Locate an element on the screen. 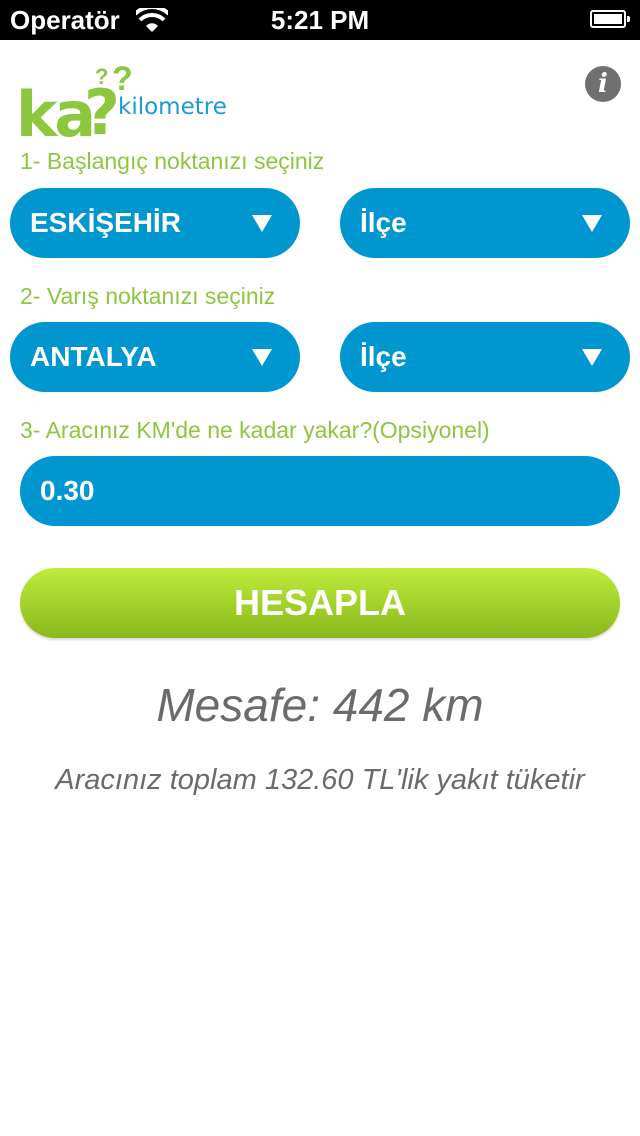 The image size is (640, 1136). destination-city-value: ANTALYA is located at coordinates (93, 356).